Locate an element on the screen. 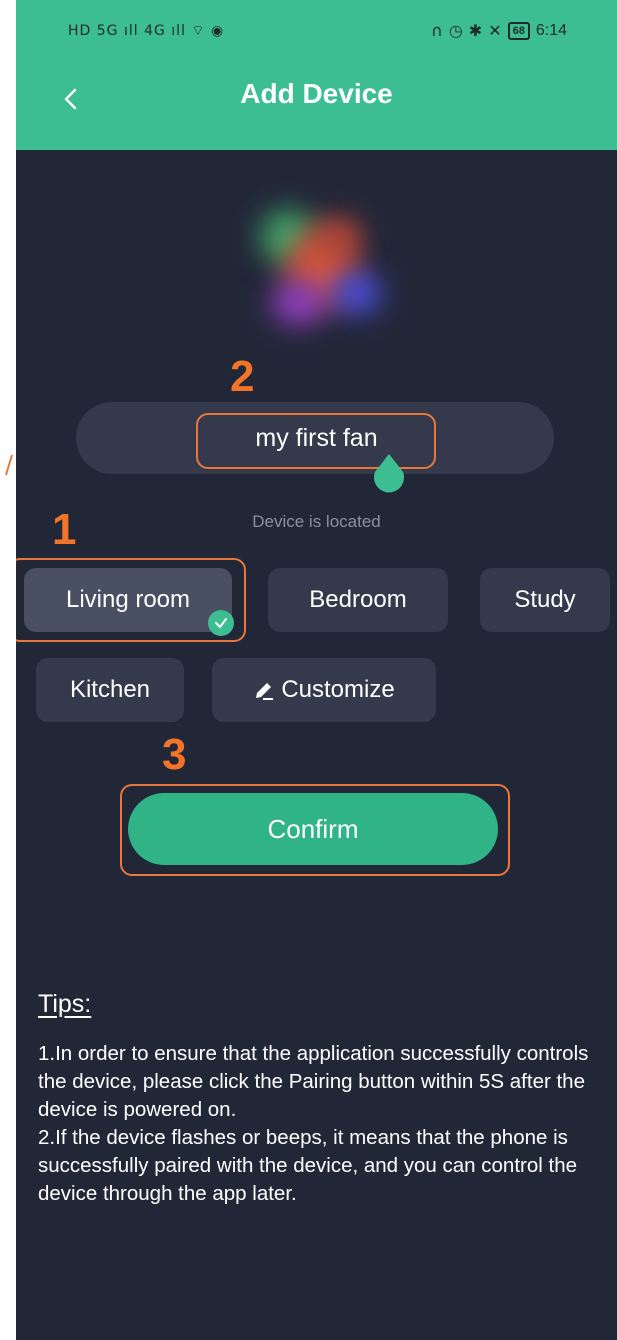  status-time: 6:14 is located at coordinates (551, 30).